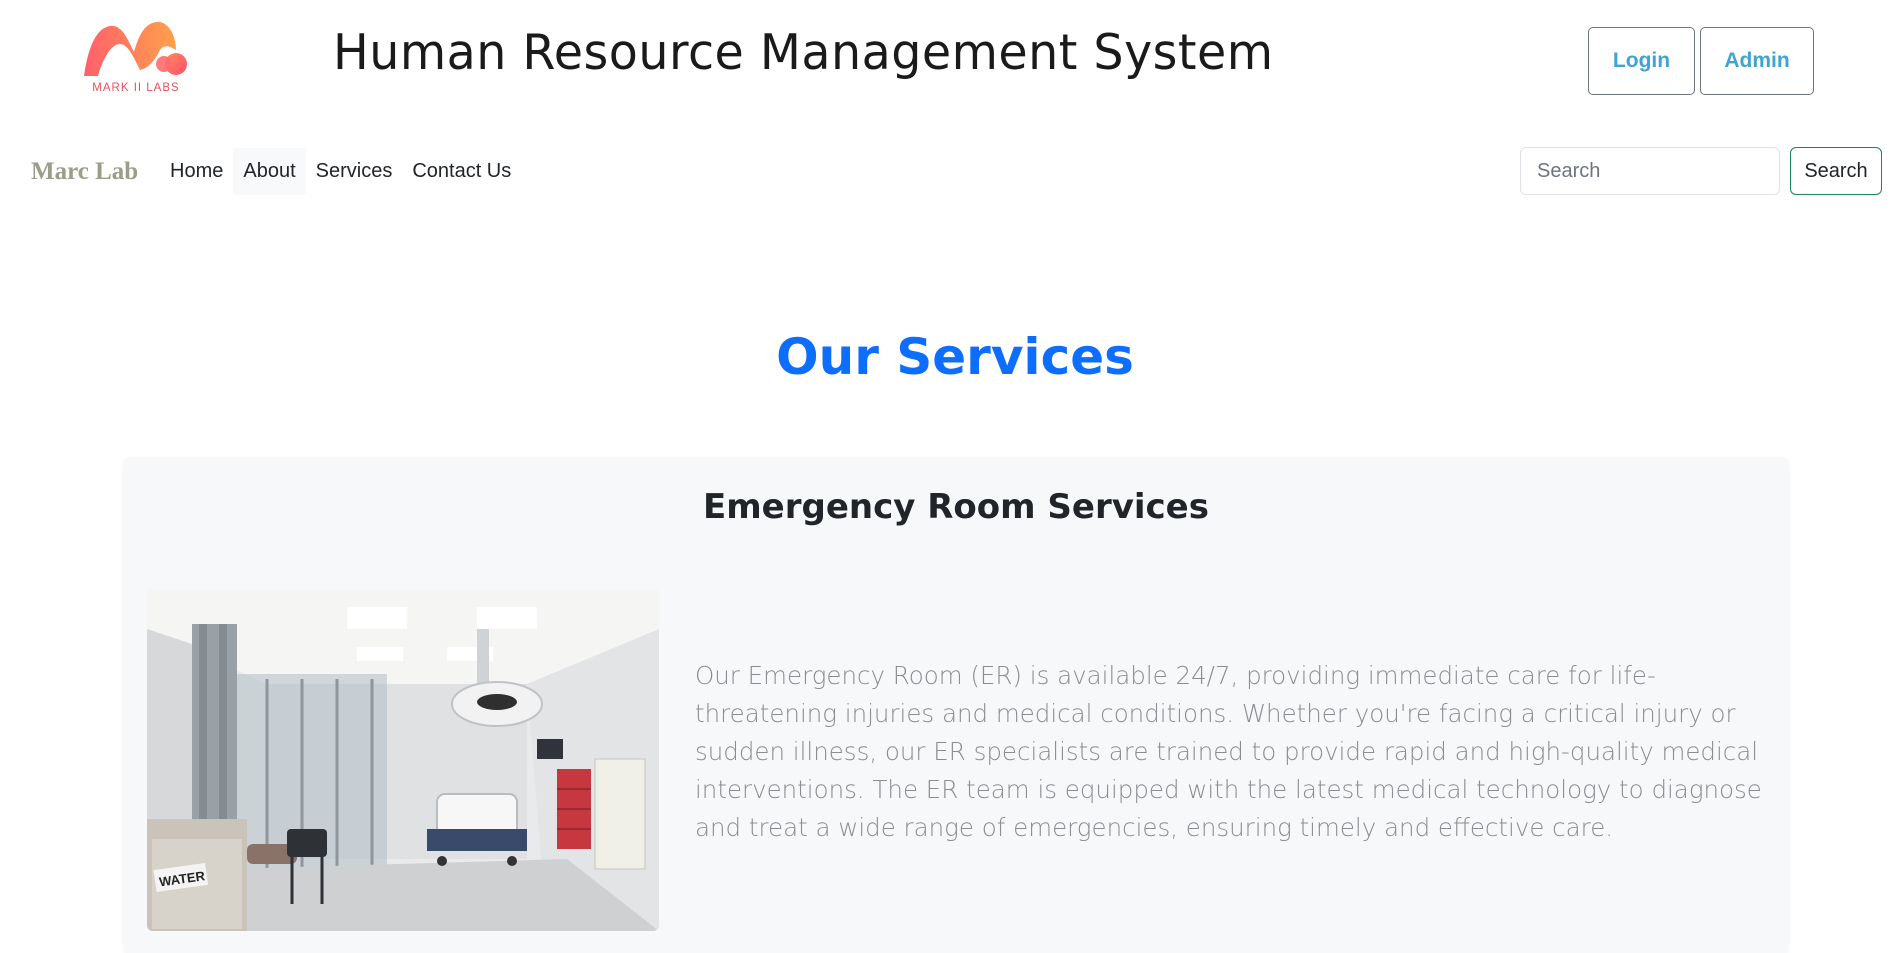 The height and width of the screenshot is (953, 1899). Describe the element at coordinates (354, 171) in the screenshot. I see `nav-link-services: Services` at that location.